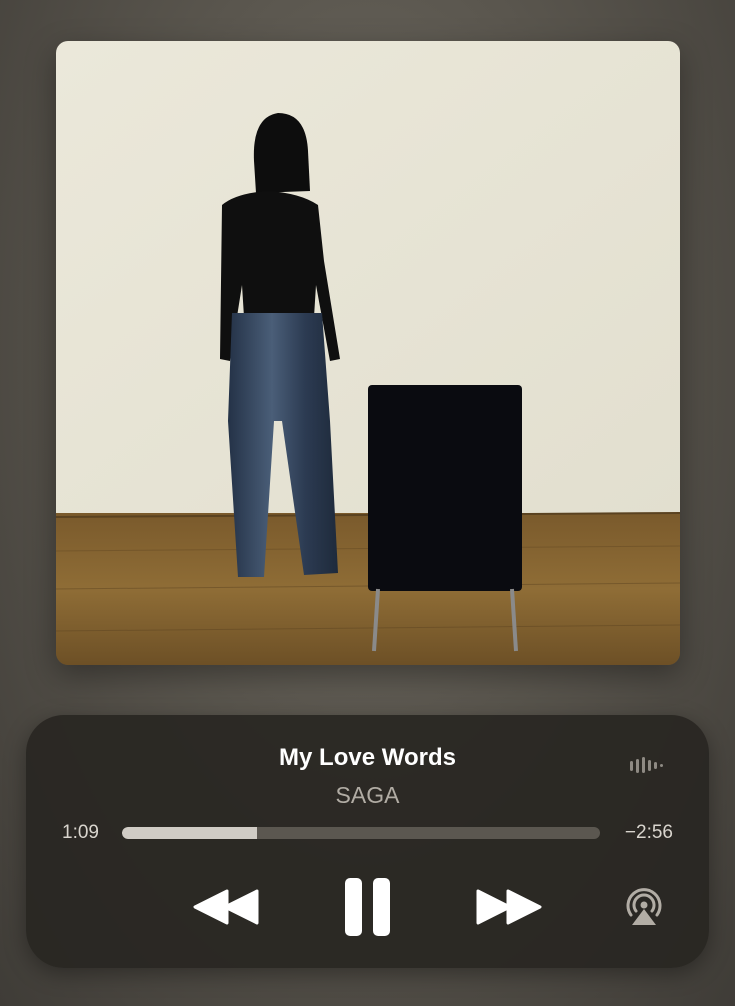  I want to click on rewind-button, so click(227, 907).